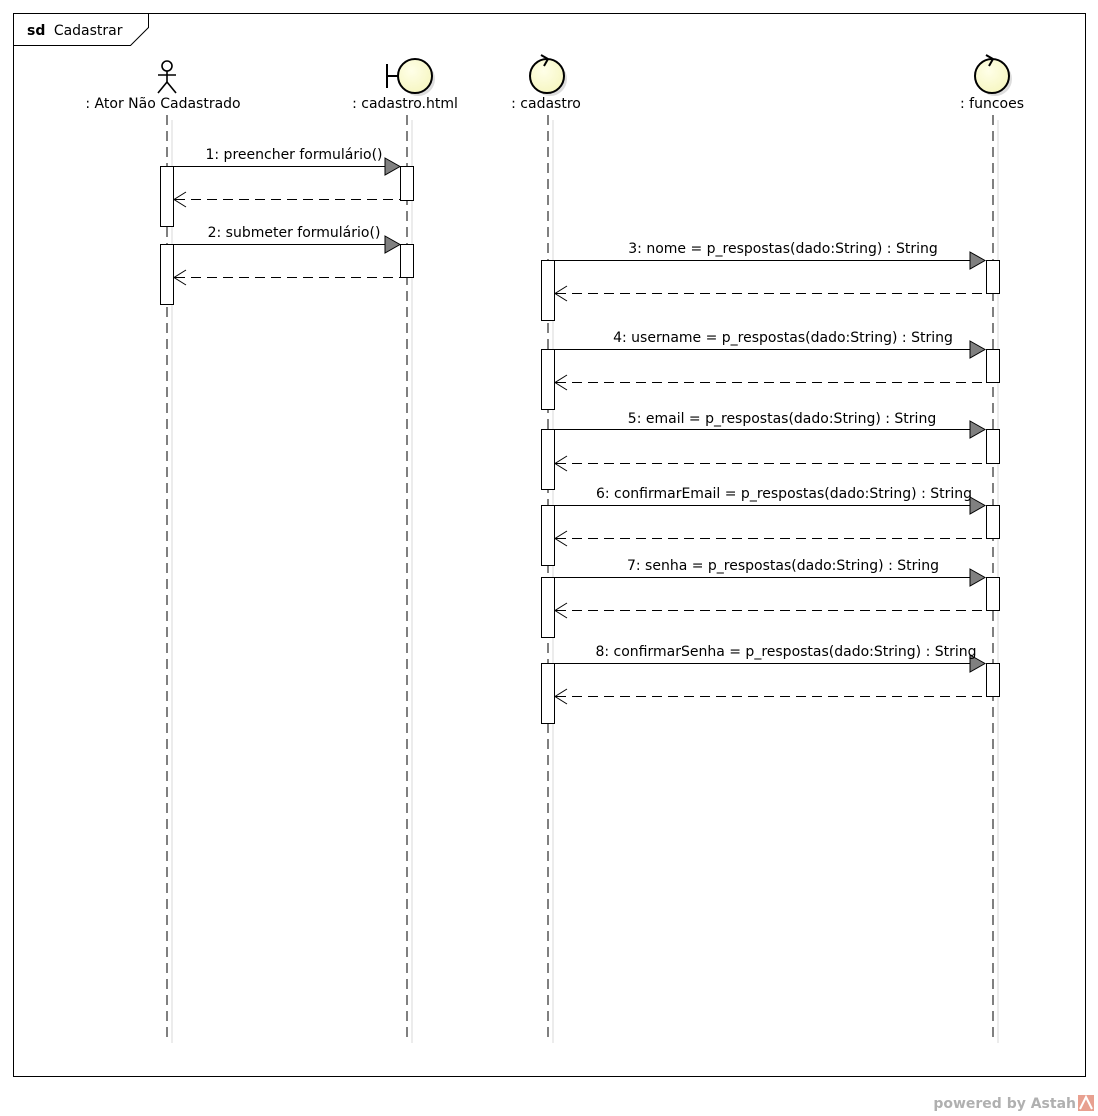  What do you see at coordinates (36, 31) in the screenshot?
I see `frame-keyword: sd` at bounding box center [36, 31].